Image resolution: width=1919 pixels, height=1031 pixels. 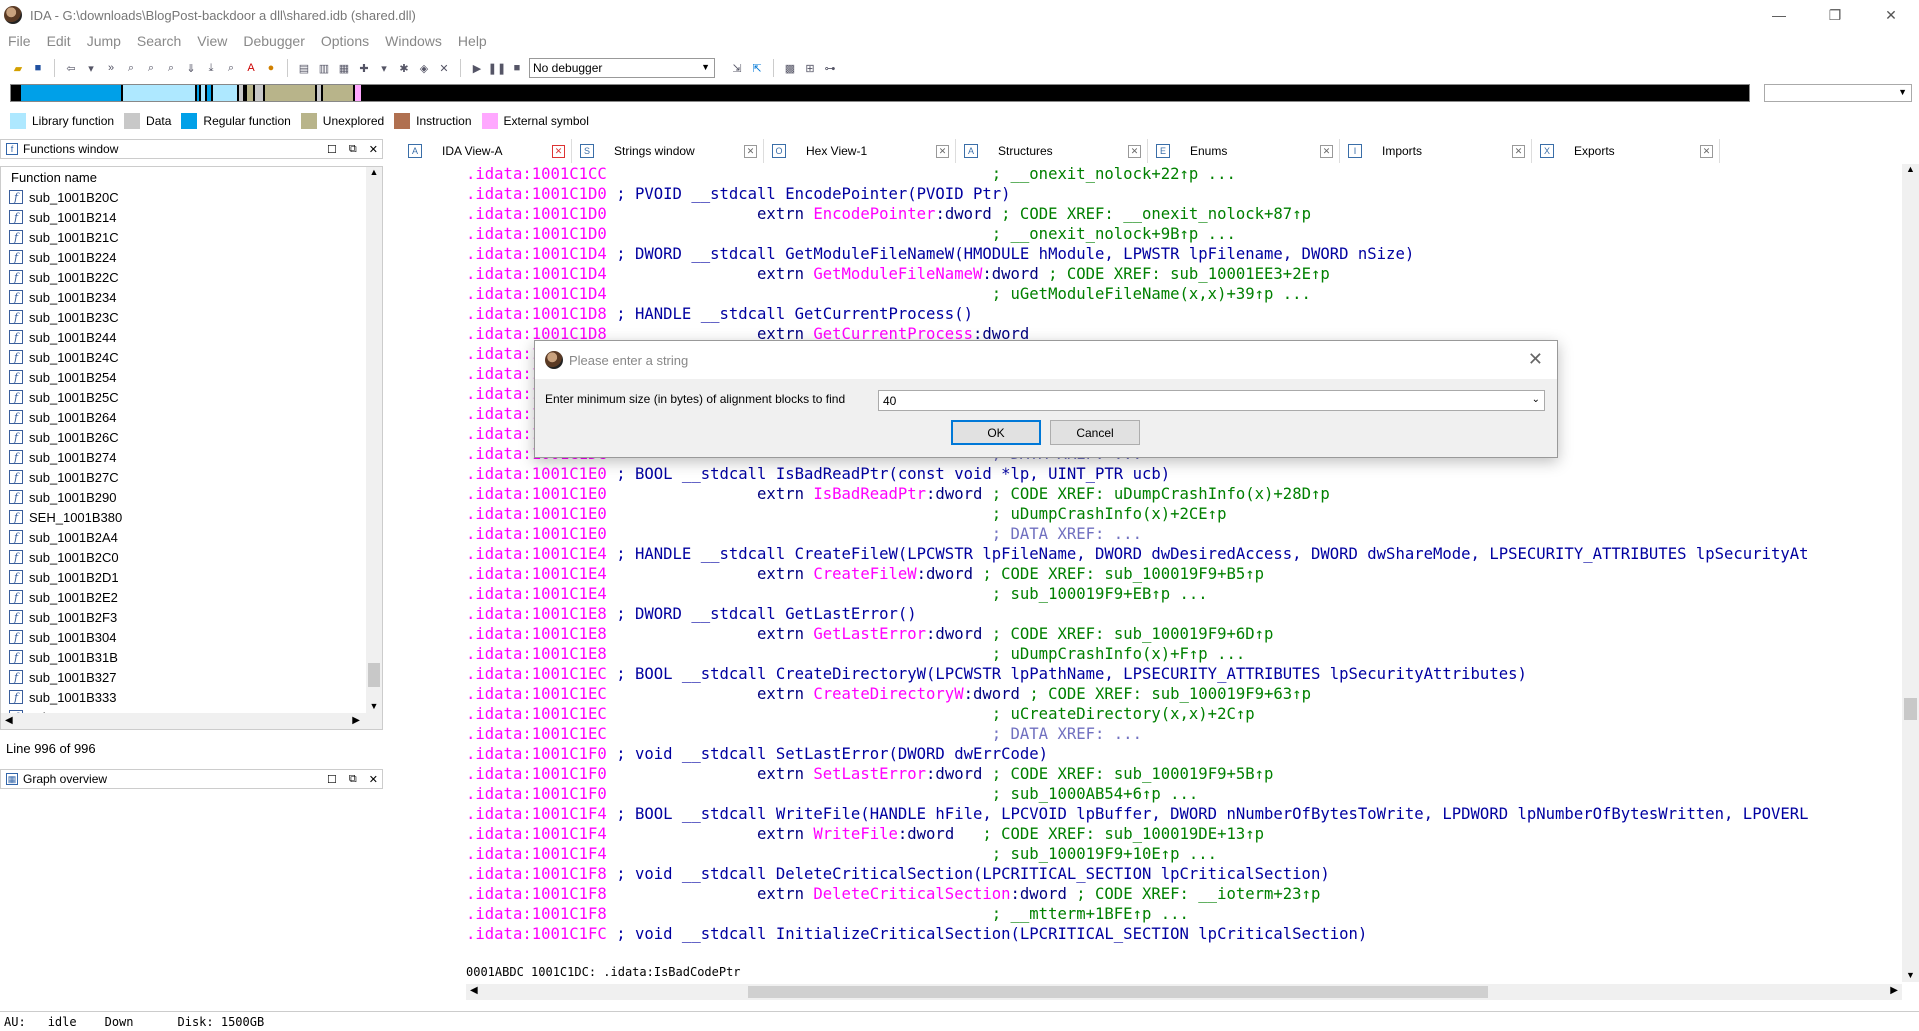 What do you see at coordinates (1436, 151) in the screenshot?
I see `tab-imports: I Imports ✕` at bounding box center [1436, 151].